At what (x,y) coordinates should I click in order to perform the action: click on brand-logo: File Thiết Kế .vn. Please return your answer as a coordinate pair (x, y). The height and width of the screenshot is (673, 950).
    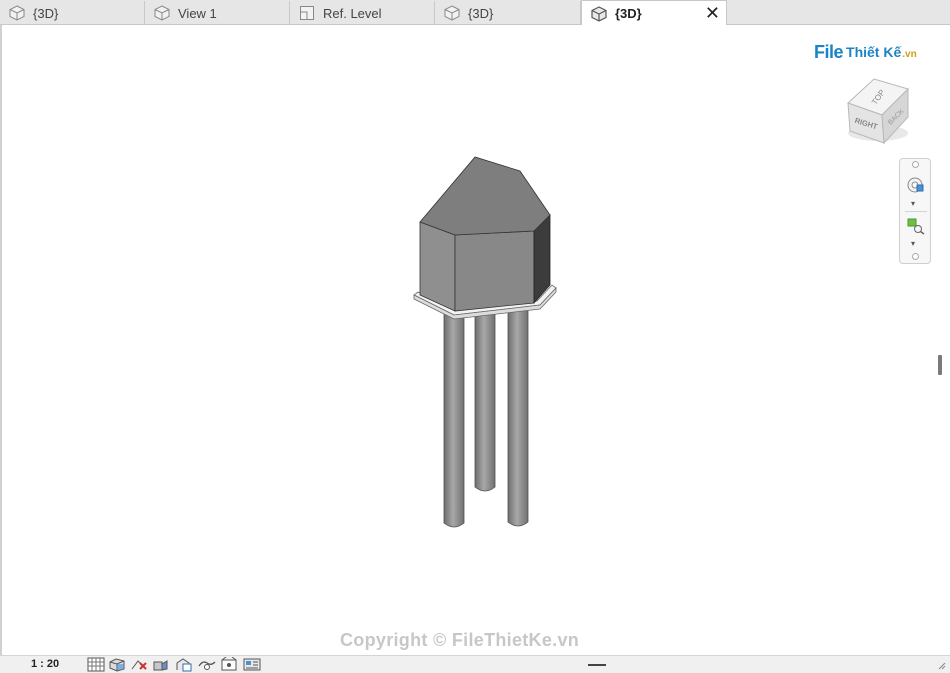
    Looking at the image, I should click on (865, 52).